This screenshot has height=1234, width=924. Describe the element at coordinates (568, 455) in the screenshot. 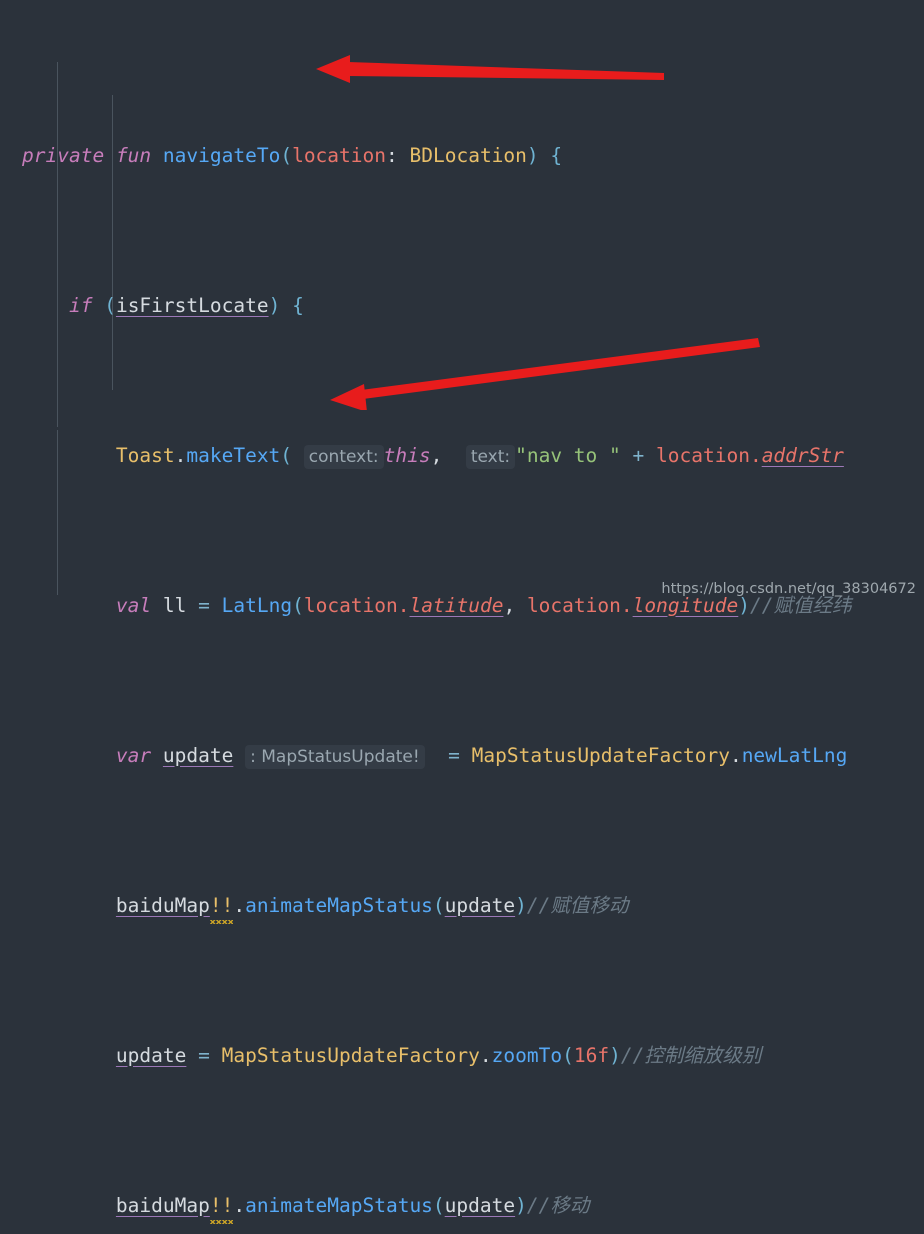

I see `token-string-navto: "nav to "` at that location.